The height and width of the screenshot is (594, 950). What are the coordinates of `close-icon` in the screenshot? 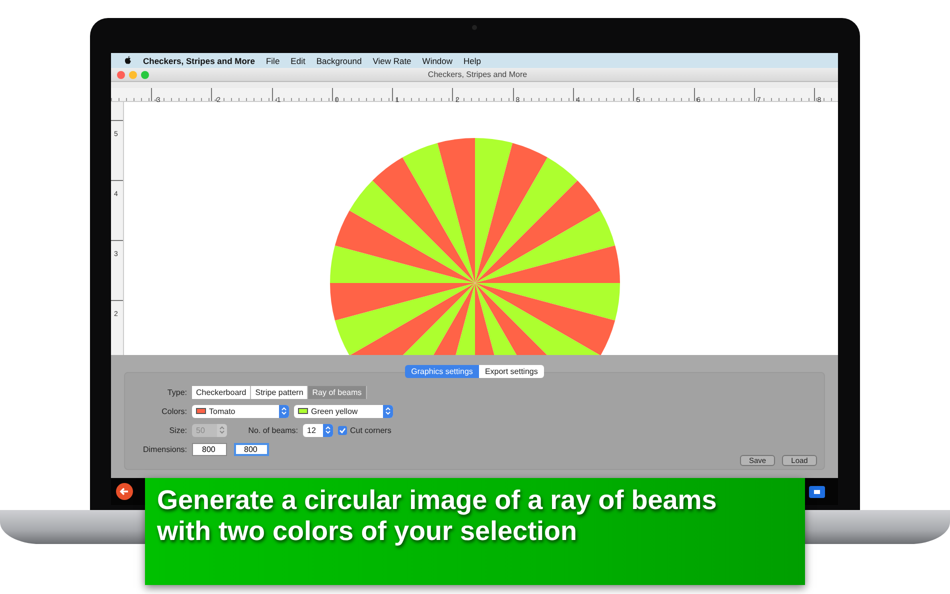 It's located at (121, 74).